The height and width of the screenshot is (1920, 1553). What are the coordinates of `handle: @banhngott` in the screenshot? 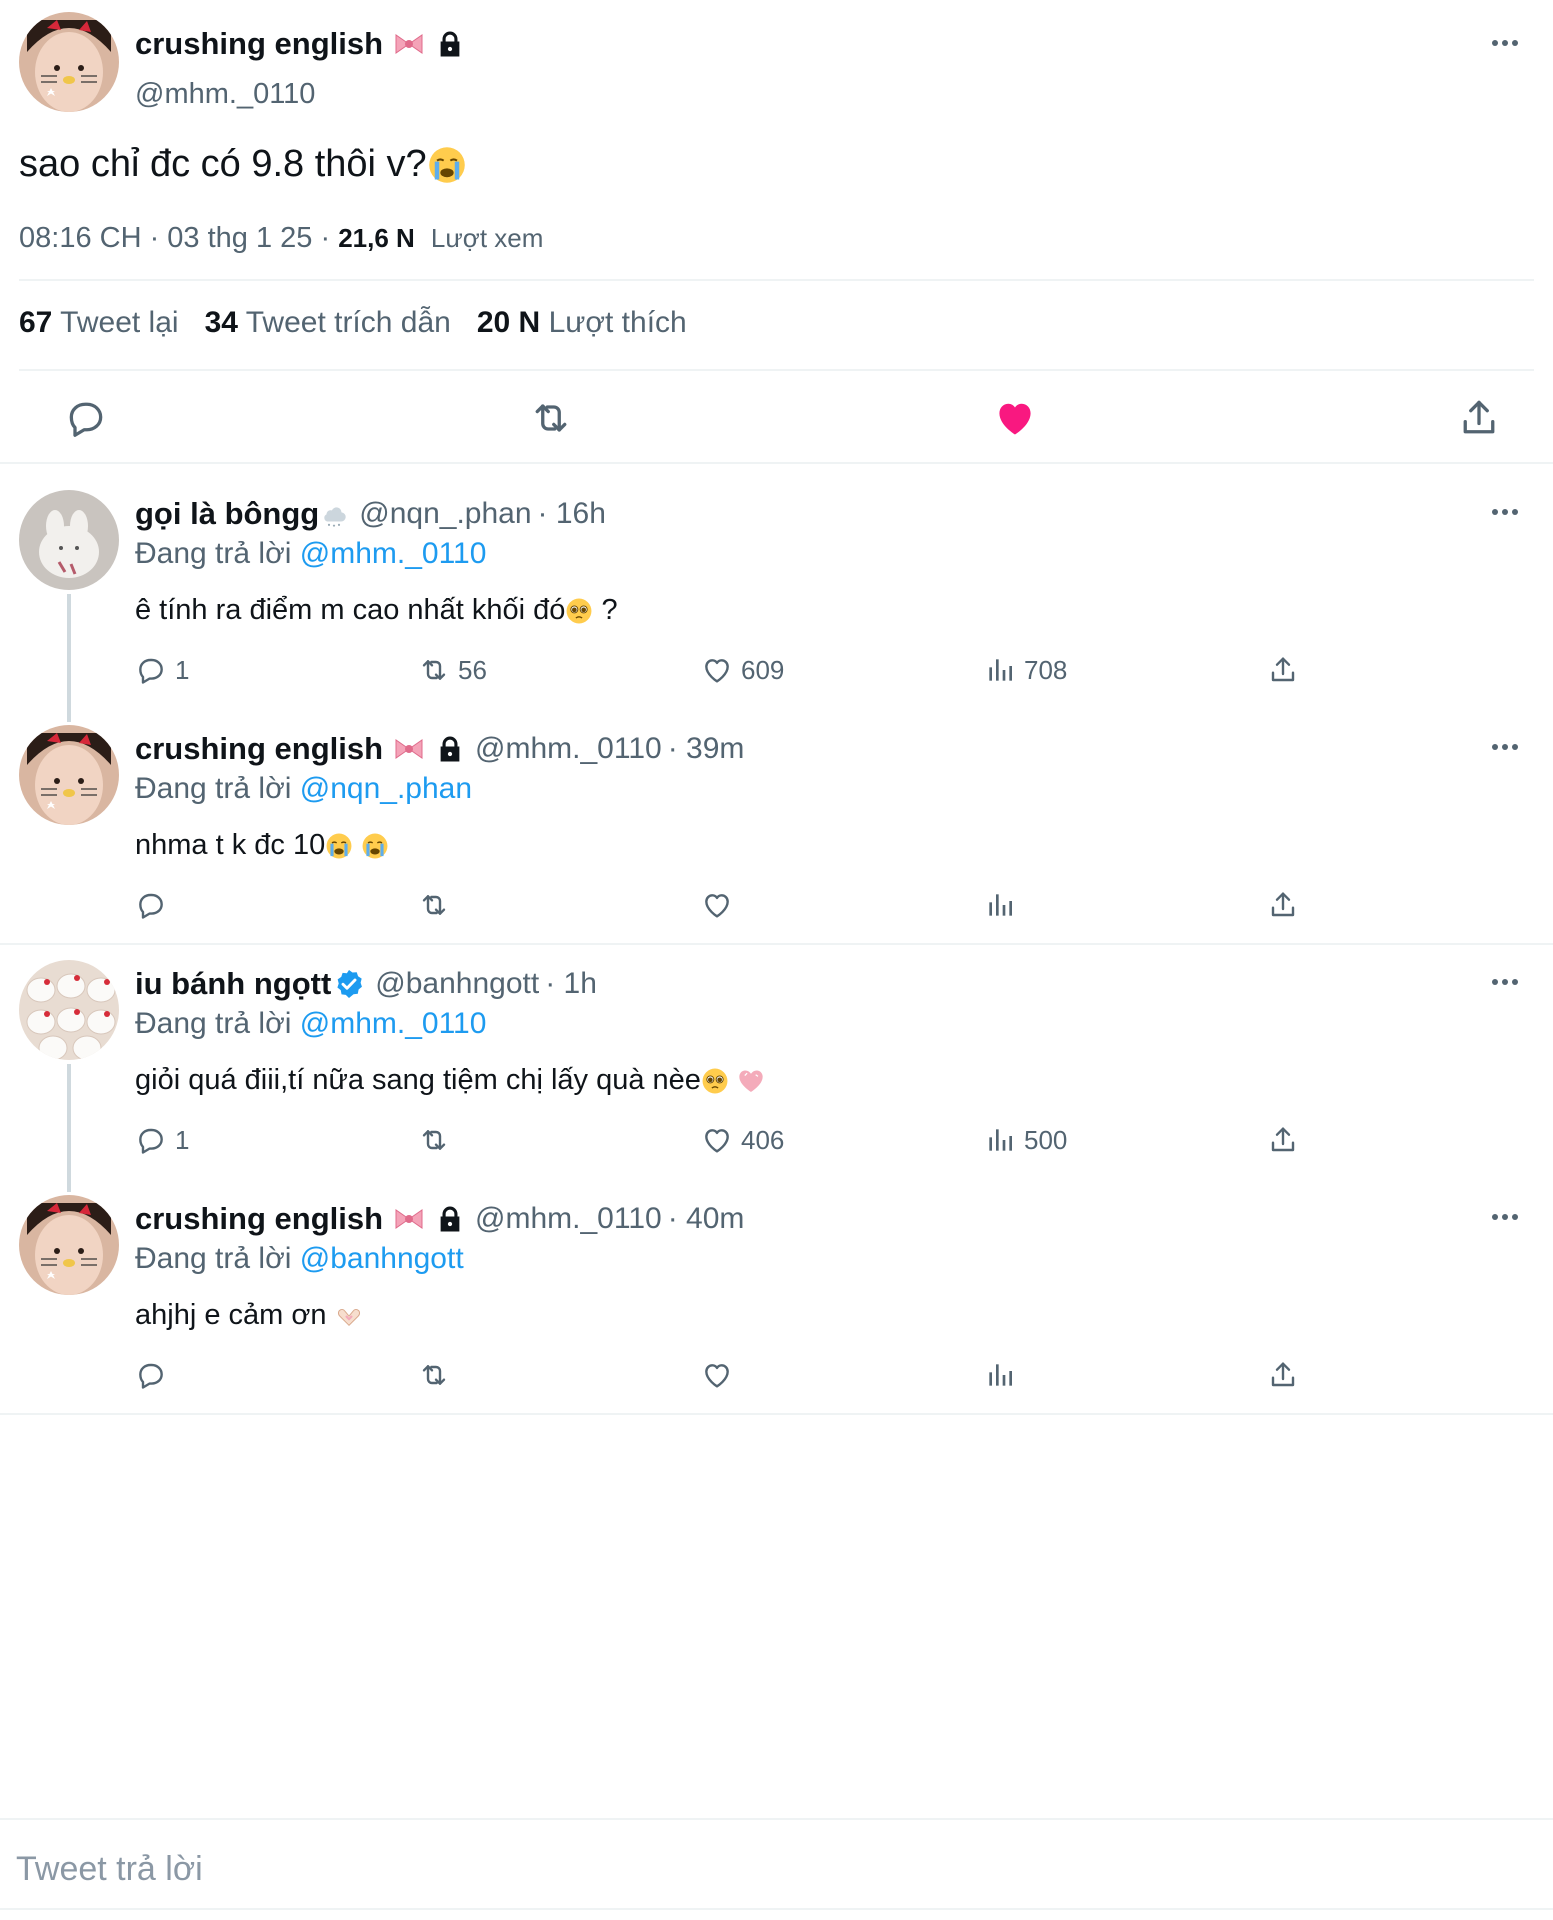 It's located at (457, 984).